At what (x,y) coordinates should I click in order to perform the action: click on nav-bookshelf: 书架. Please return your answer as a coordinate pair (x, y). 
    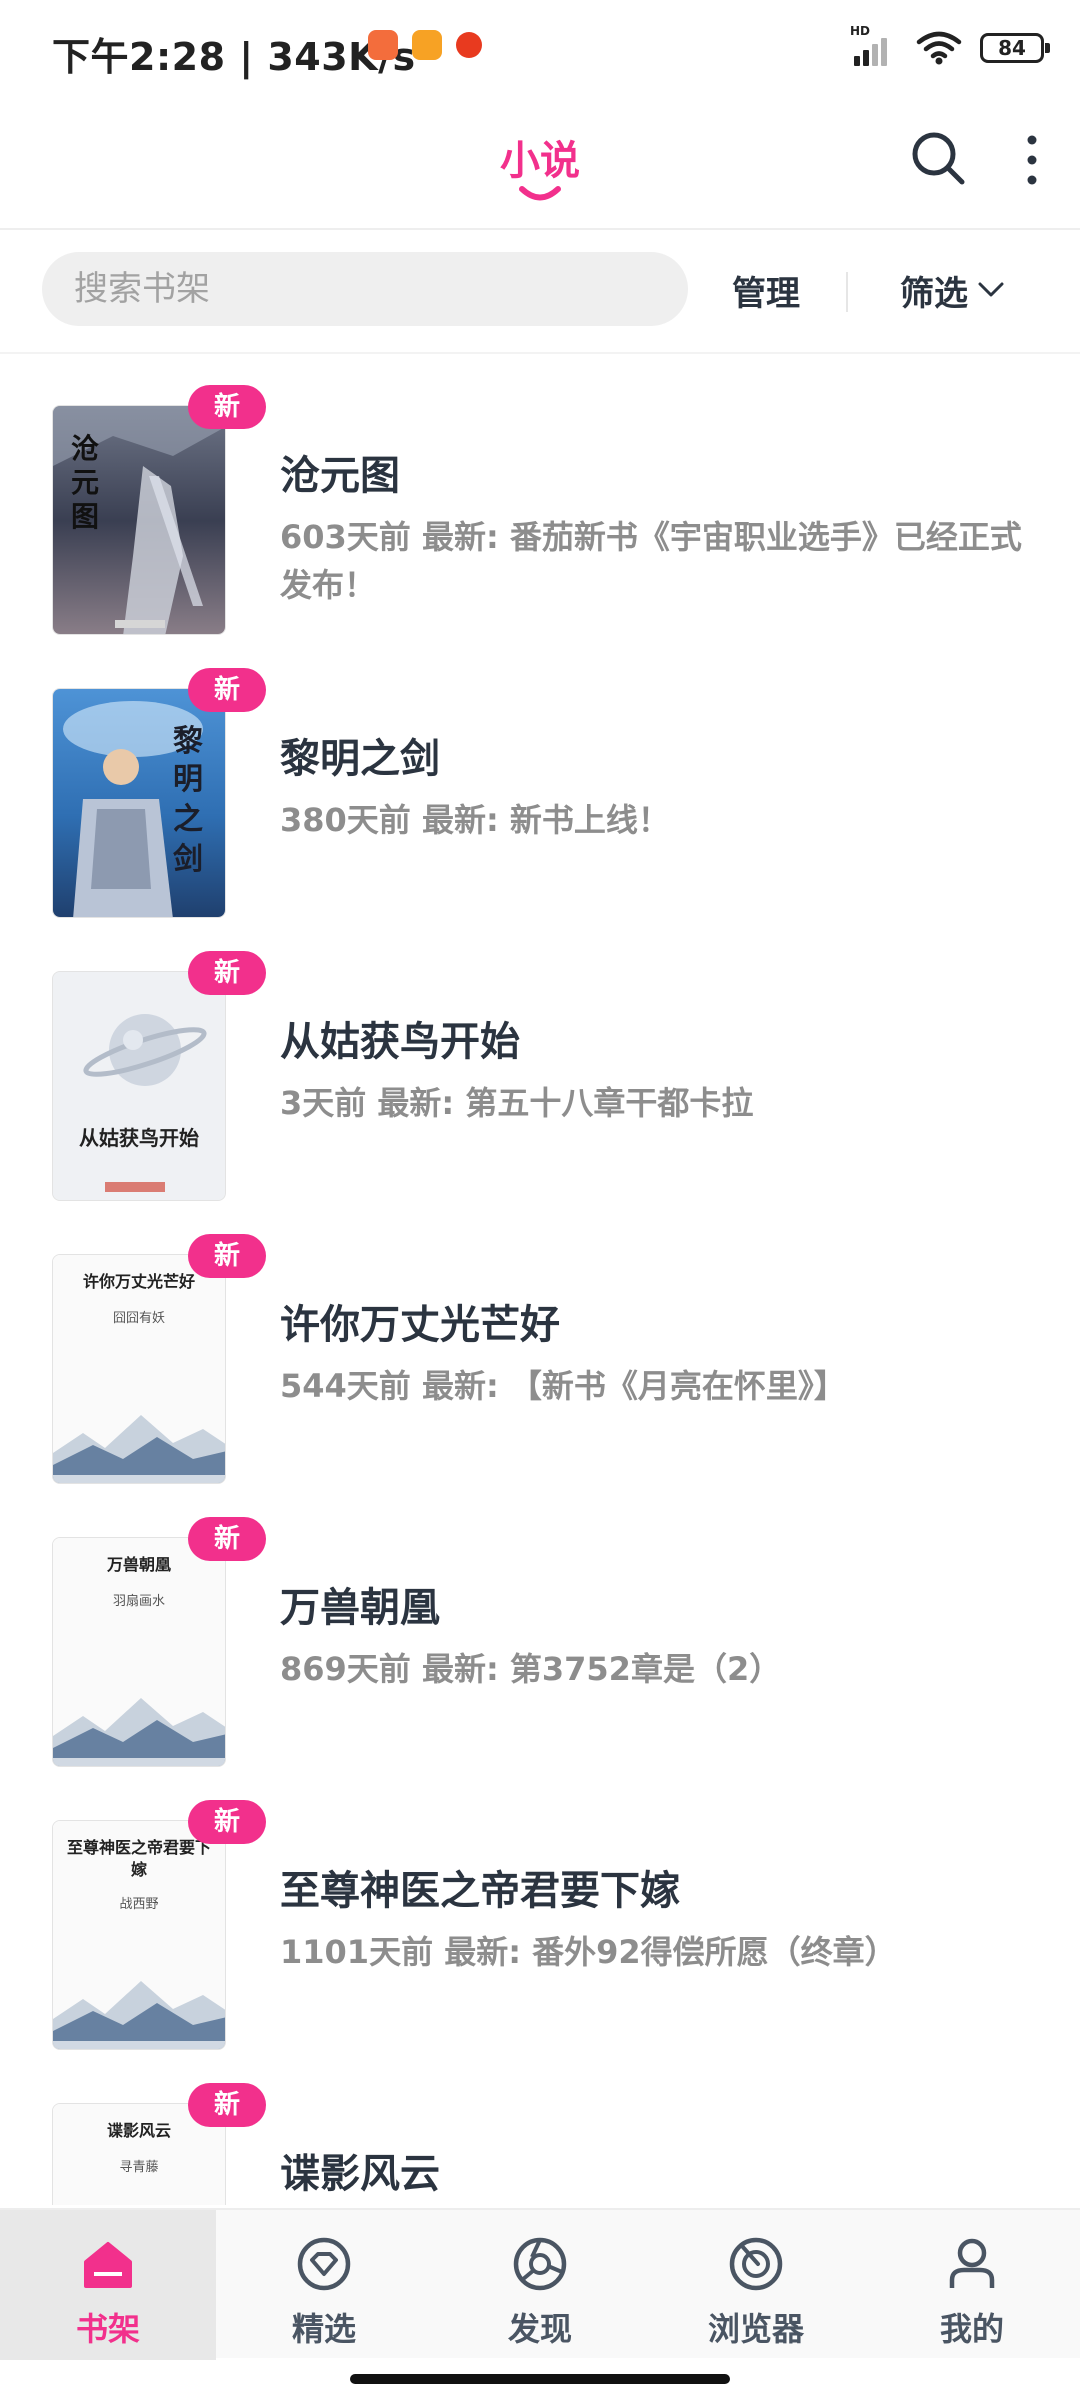
    Looking at the image, I should click on (108, 2285).